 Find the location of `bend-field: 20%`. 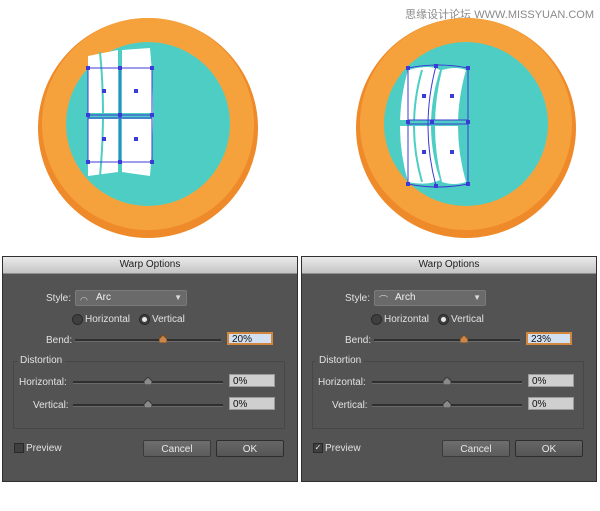

bend-field: 20% is located at coordinates (250, 338).